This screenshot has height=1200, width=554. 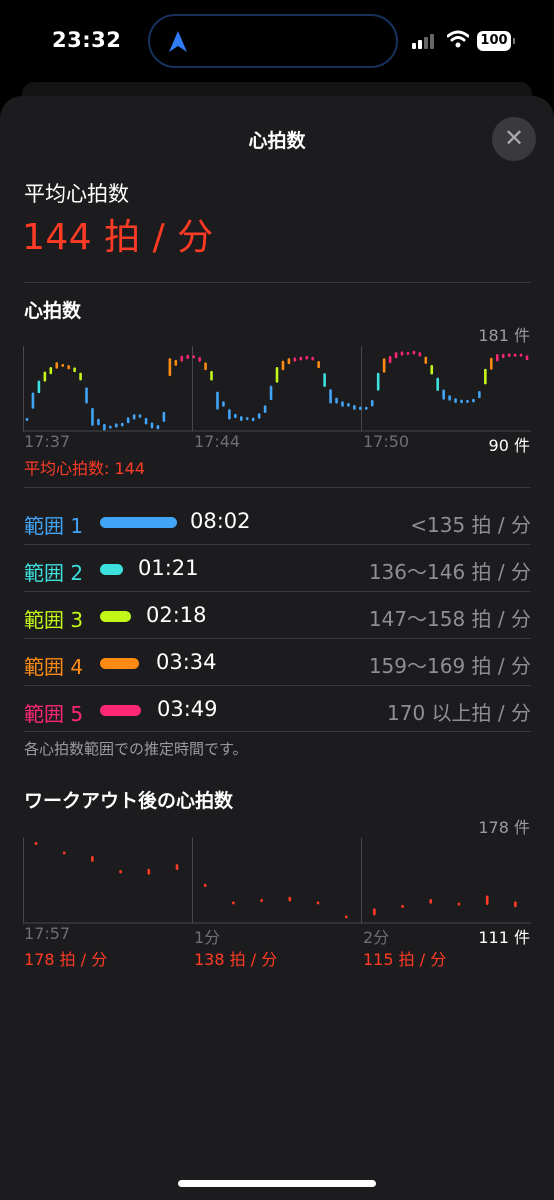 What do you see at coordinates (277, 141) in the screenshot?
I see `sheet-title: 心拍数` at bounding box center [277, 141].